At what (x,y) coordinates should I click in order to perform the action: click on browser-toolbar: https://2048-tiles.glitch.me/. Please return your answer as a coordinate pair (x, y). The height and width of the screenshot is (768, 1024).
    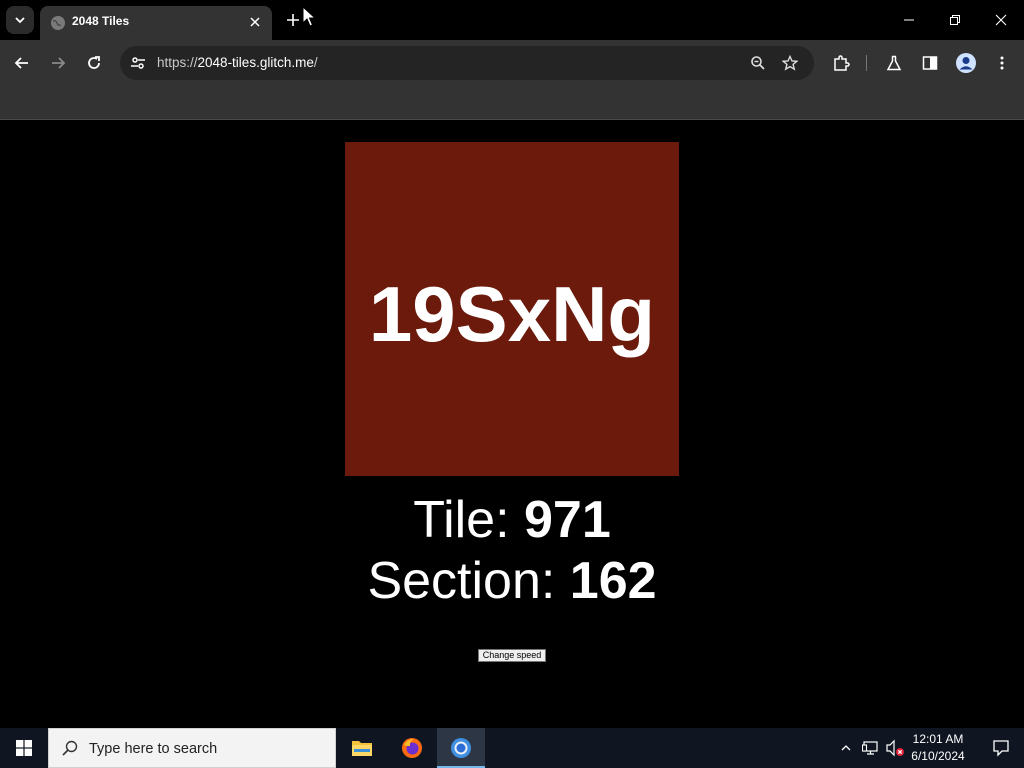
    Looking at the image, I should click on (512, 63).